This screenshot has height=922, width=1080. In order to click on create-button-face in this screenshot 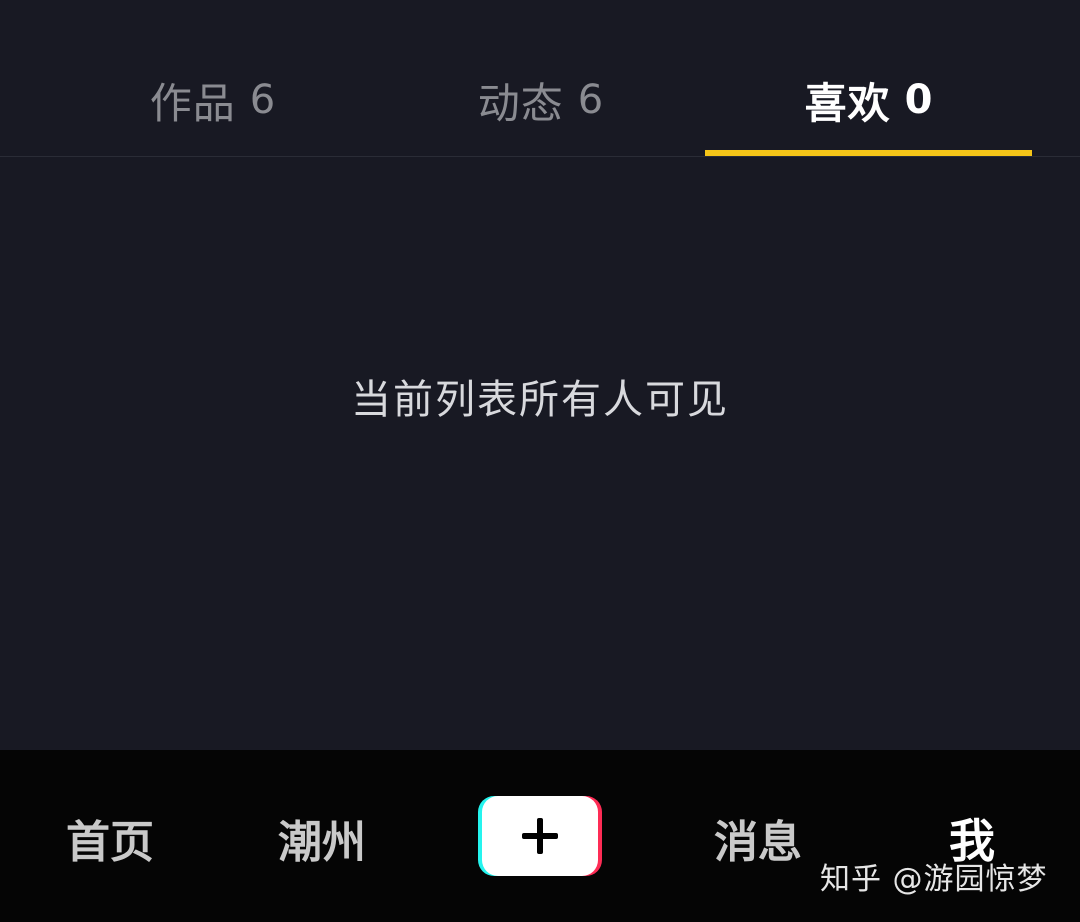, I will do `click(540, 836)`.